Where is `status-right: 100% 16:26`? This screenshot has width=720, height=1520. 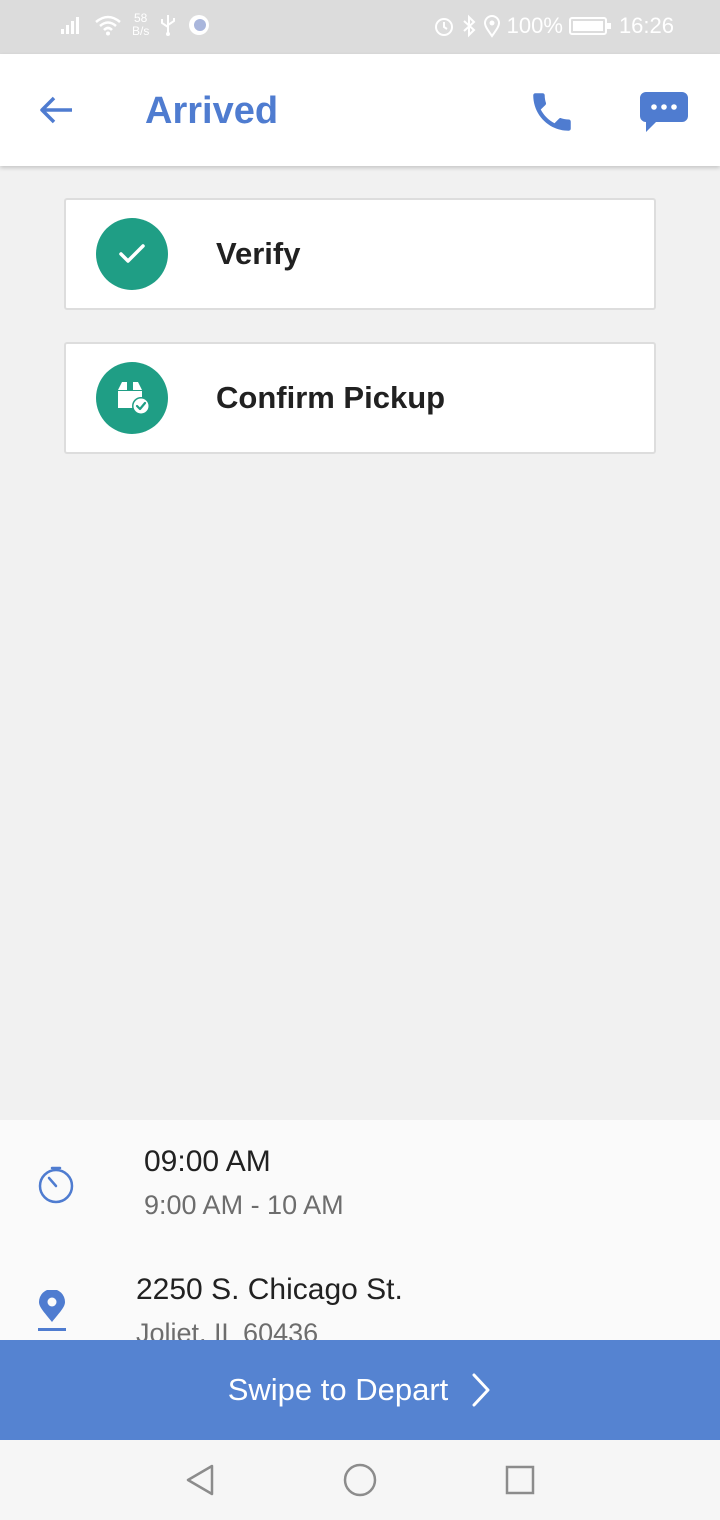
status-right: 100% 16:26 is located at coordinates (553, 26).